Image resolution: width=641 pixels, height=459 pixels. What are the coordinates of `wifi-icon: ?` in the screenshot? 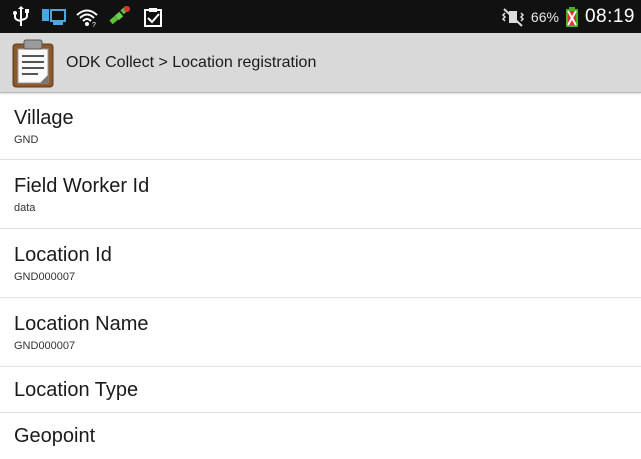 It's located at (87, 17).